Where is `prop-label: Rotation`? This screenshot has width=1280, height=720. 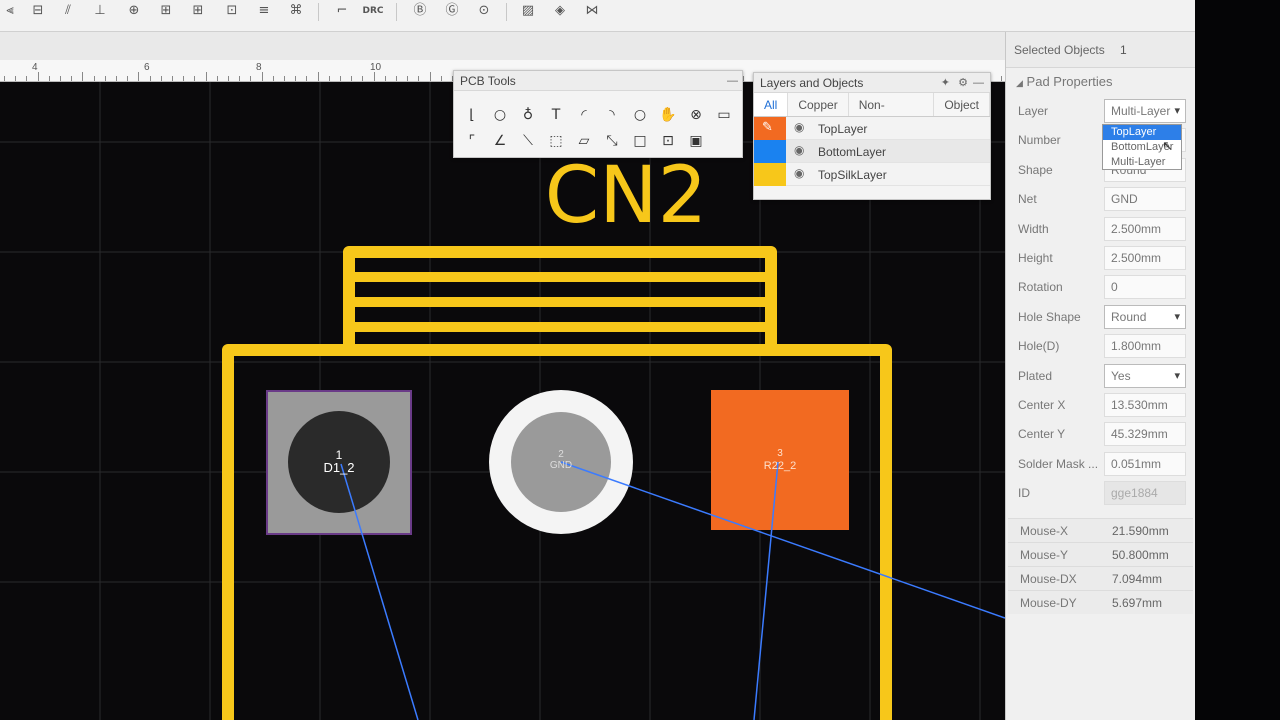 prop-label: Rotation is located at coordinates (1040, 287).